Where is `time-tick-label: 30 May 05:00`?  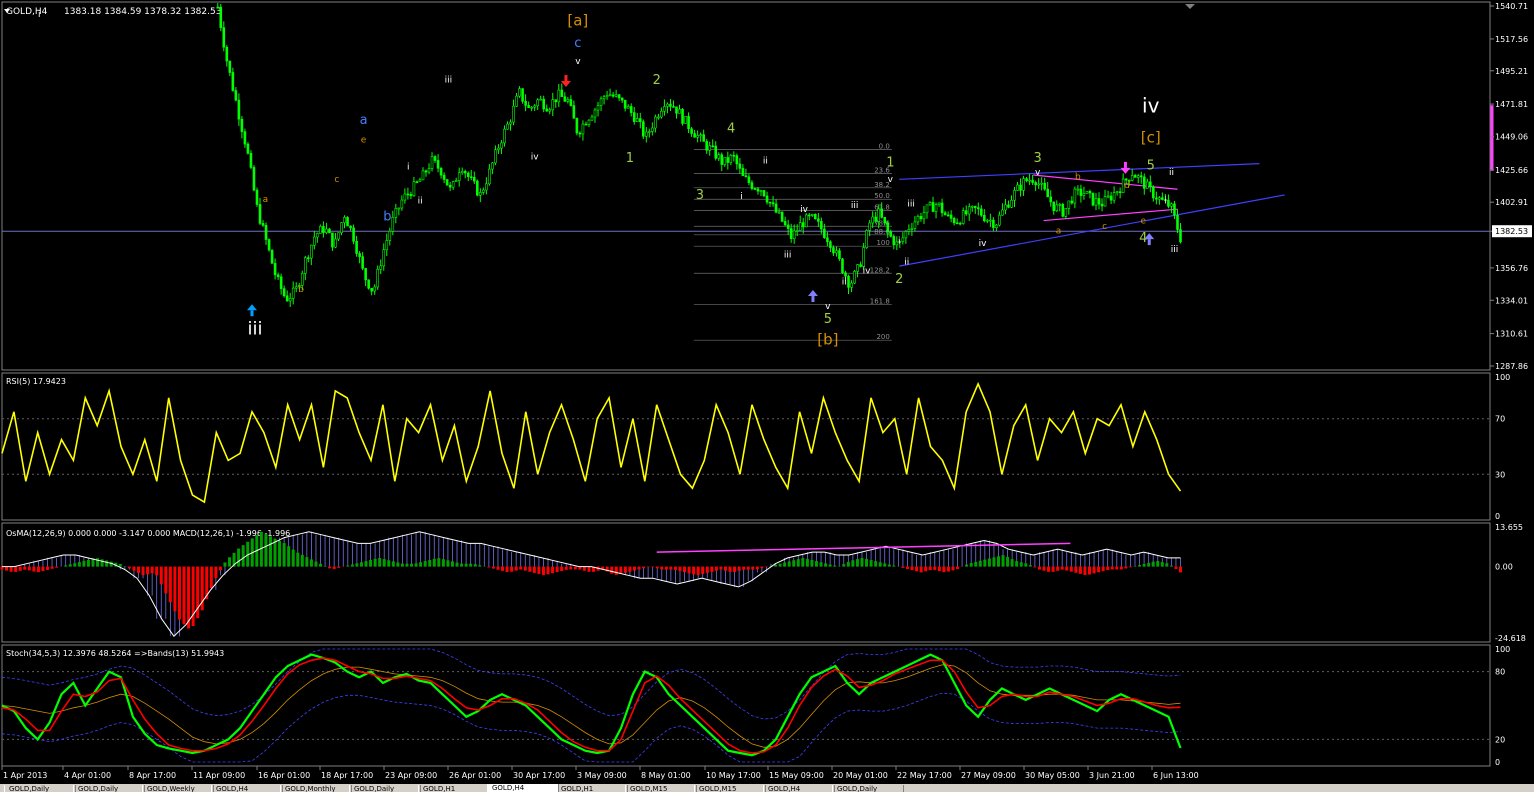
time-tick-label: 30 May 05:00 is located at coordinates (1052, 775).